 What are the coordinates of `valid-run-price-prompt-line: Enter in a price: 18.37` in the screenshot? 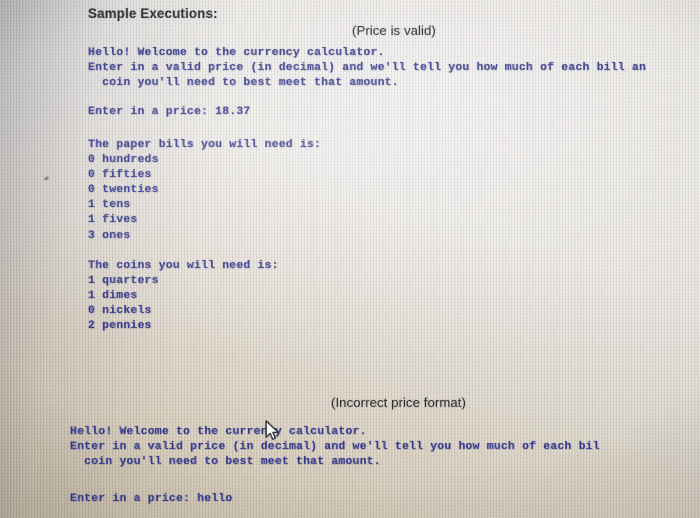 It's located at (169, 112).